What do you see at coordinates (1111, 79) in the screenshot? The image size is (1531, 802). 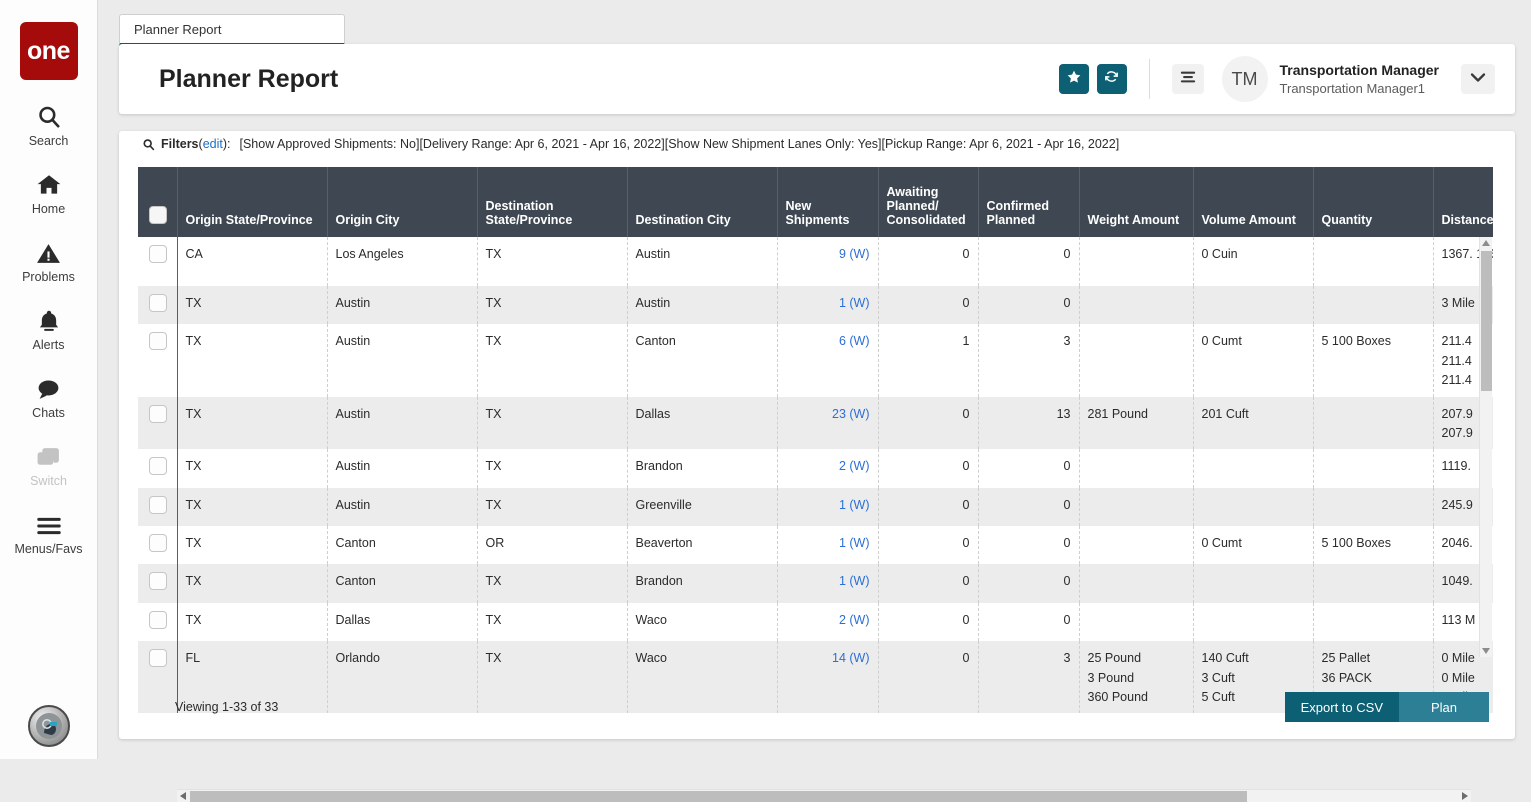 I see `refresh-button` at bounding box center [1111, 79].